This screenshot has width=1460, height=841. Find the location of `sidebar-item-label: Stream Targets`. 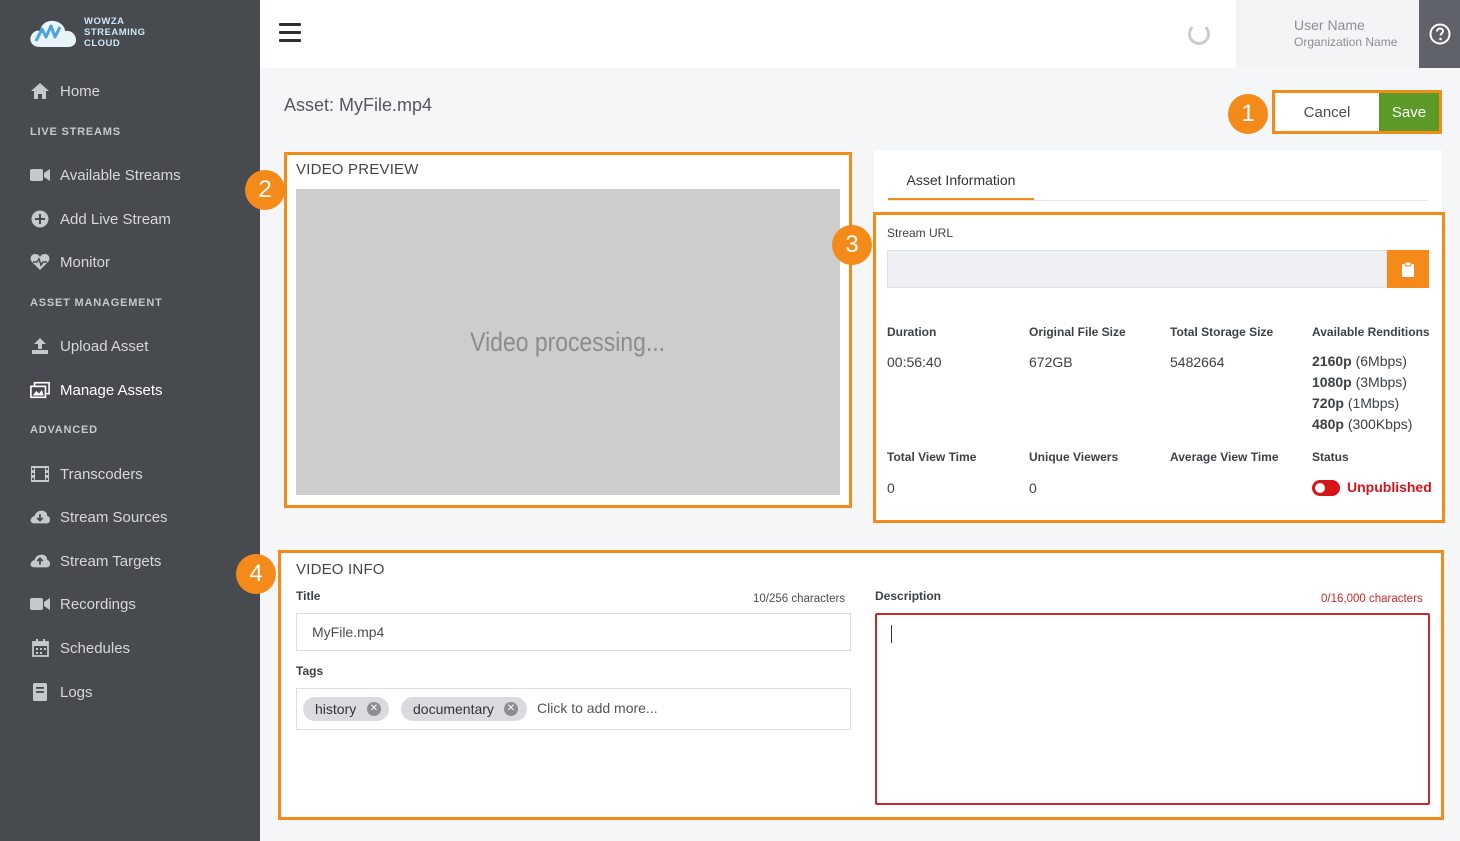

sidebar-item-label: Stream Targets is located at coordinates (111, 561).